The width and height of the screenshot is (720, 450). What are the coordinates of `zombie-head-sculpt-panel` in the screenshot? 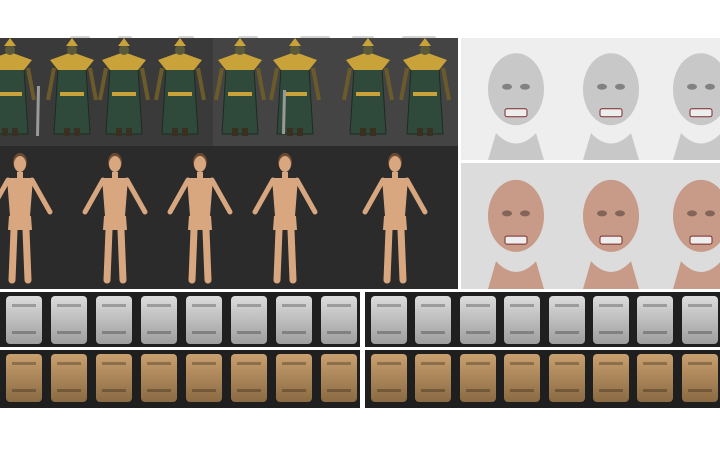 It's located at (590, 99).